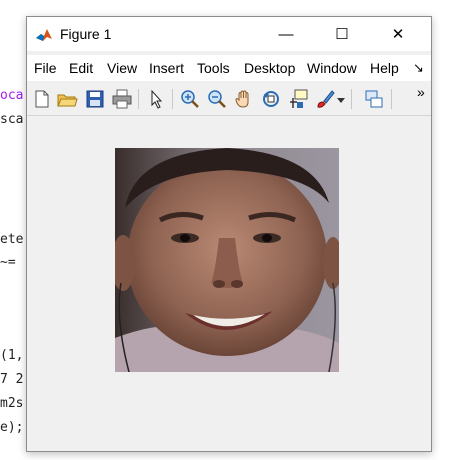  Describe the element at coordinates (12, 239) in the screenshot. I see `code-line-3: ete` at that location.